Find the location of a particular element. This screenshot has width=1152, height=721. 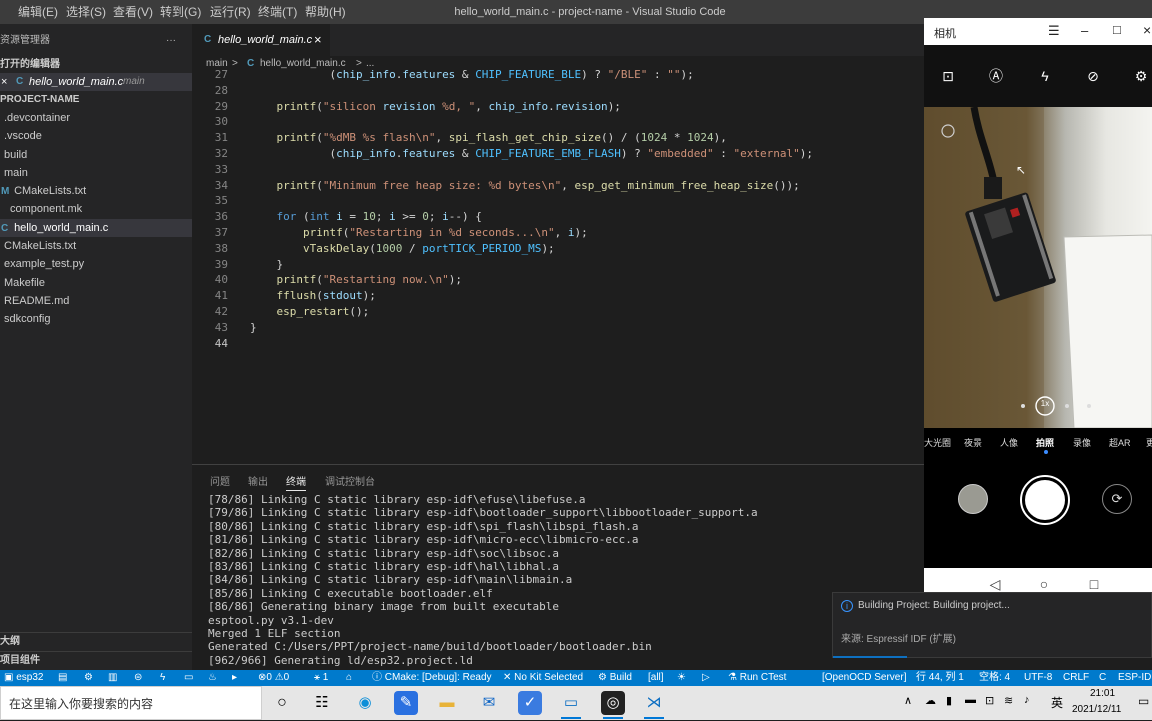

flash-off-icon: ϟ is located at coordinates (1045, 76).